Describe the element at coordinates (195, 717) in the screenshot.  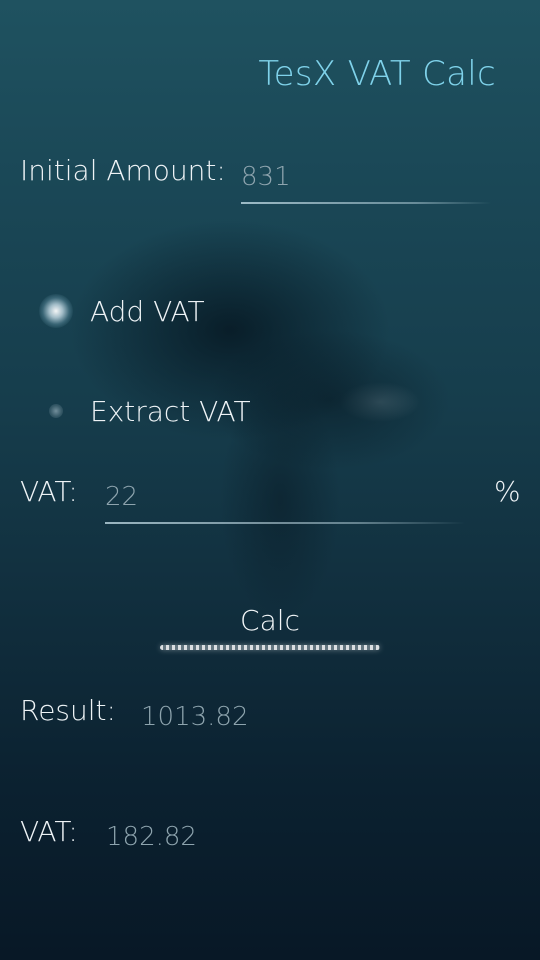
I see `result-value: 1013.82` at that location.